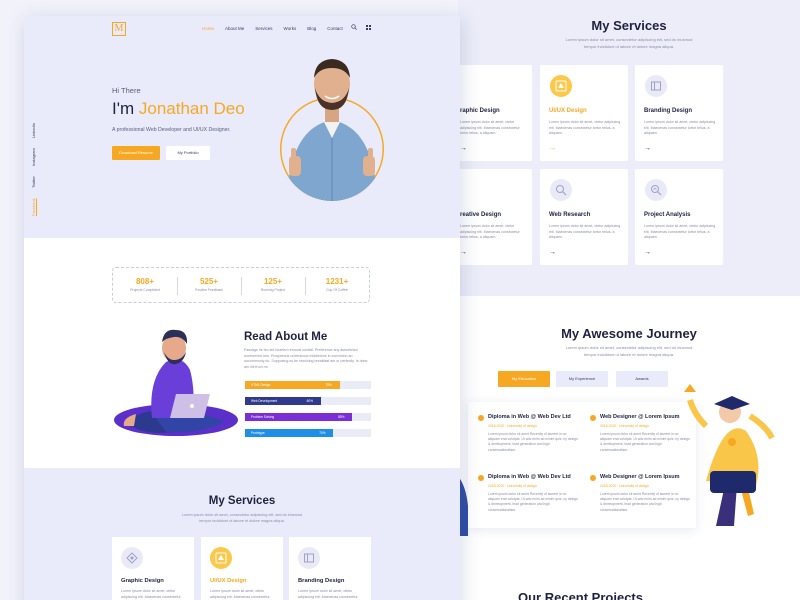 This screenshot has width=800, height=600. I want to click on graduate-illustration, so click(729, 455).